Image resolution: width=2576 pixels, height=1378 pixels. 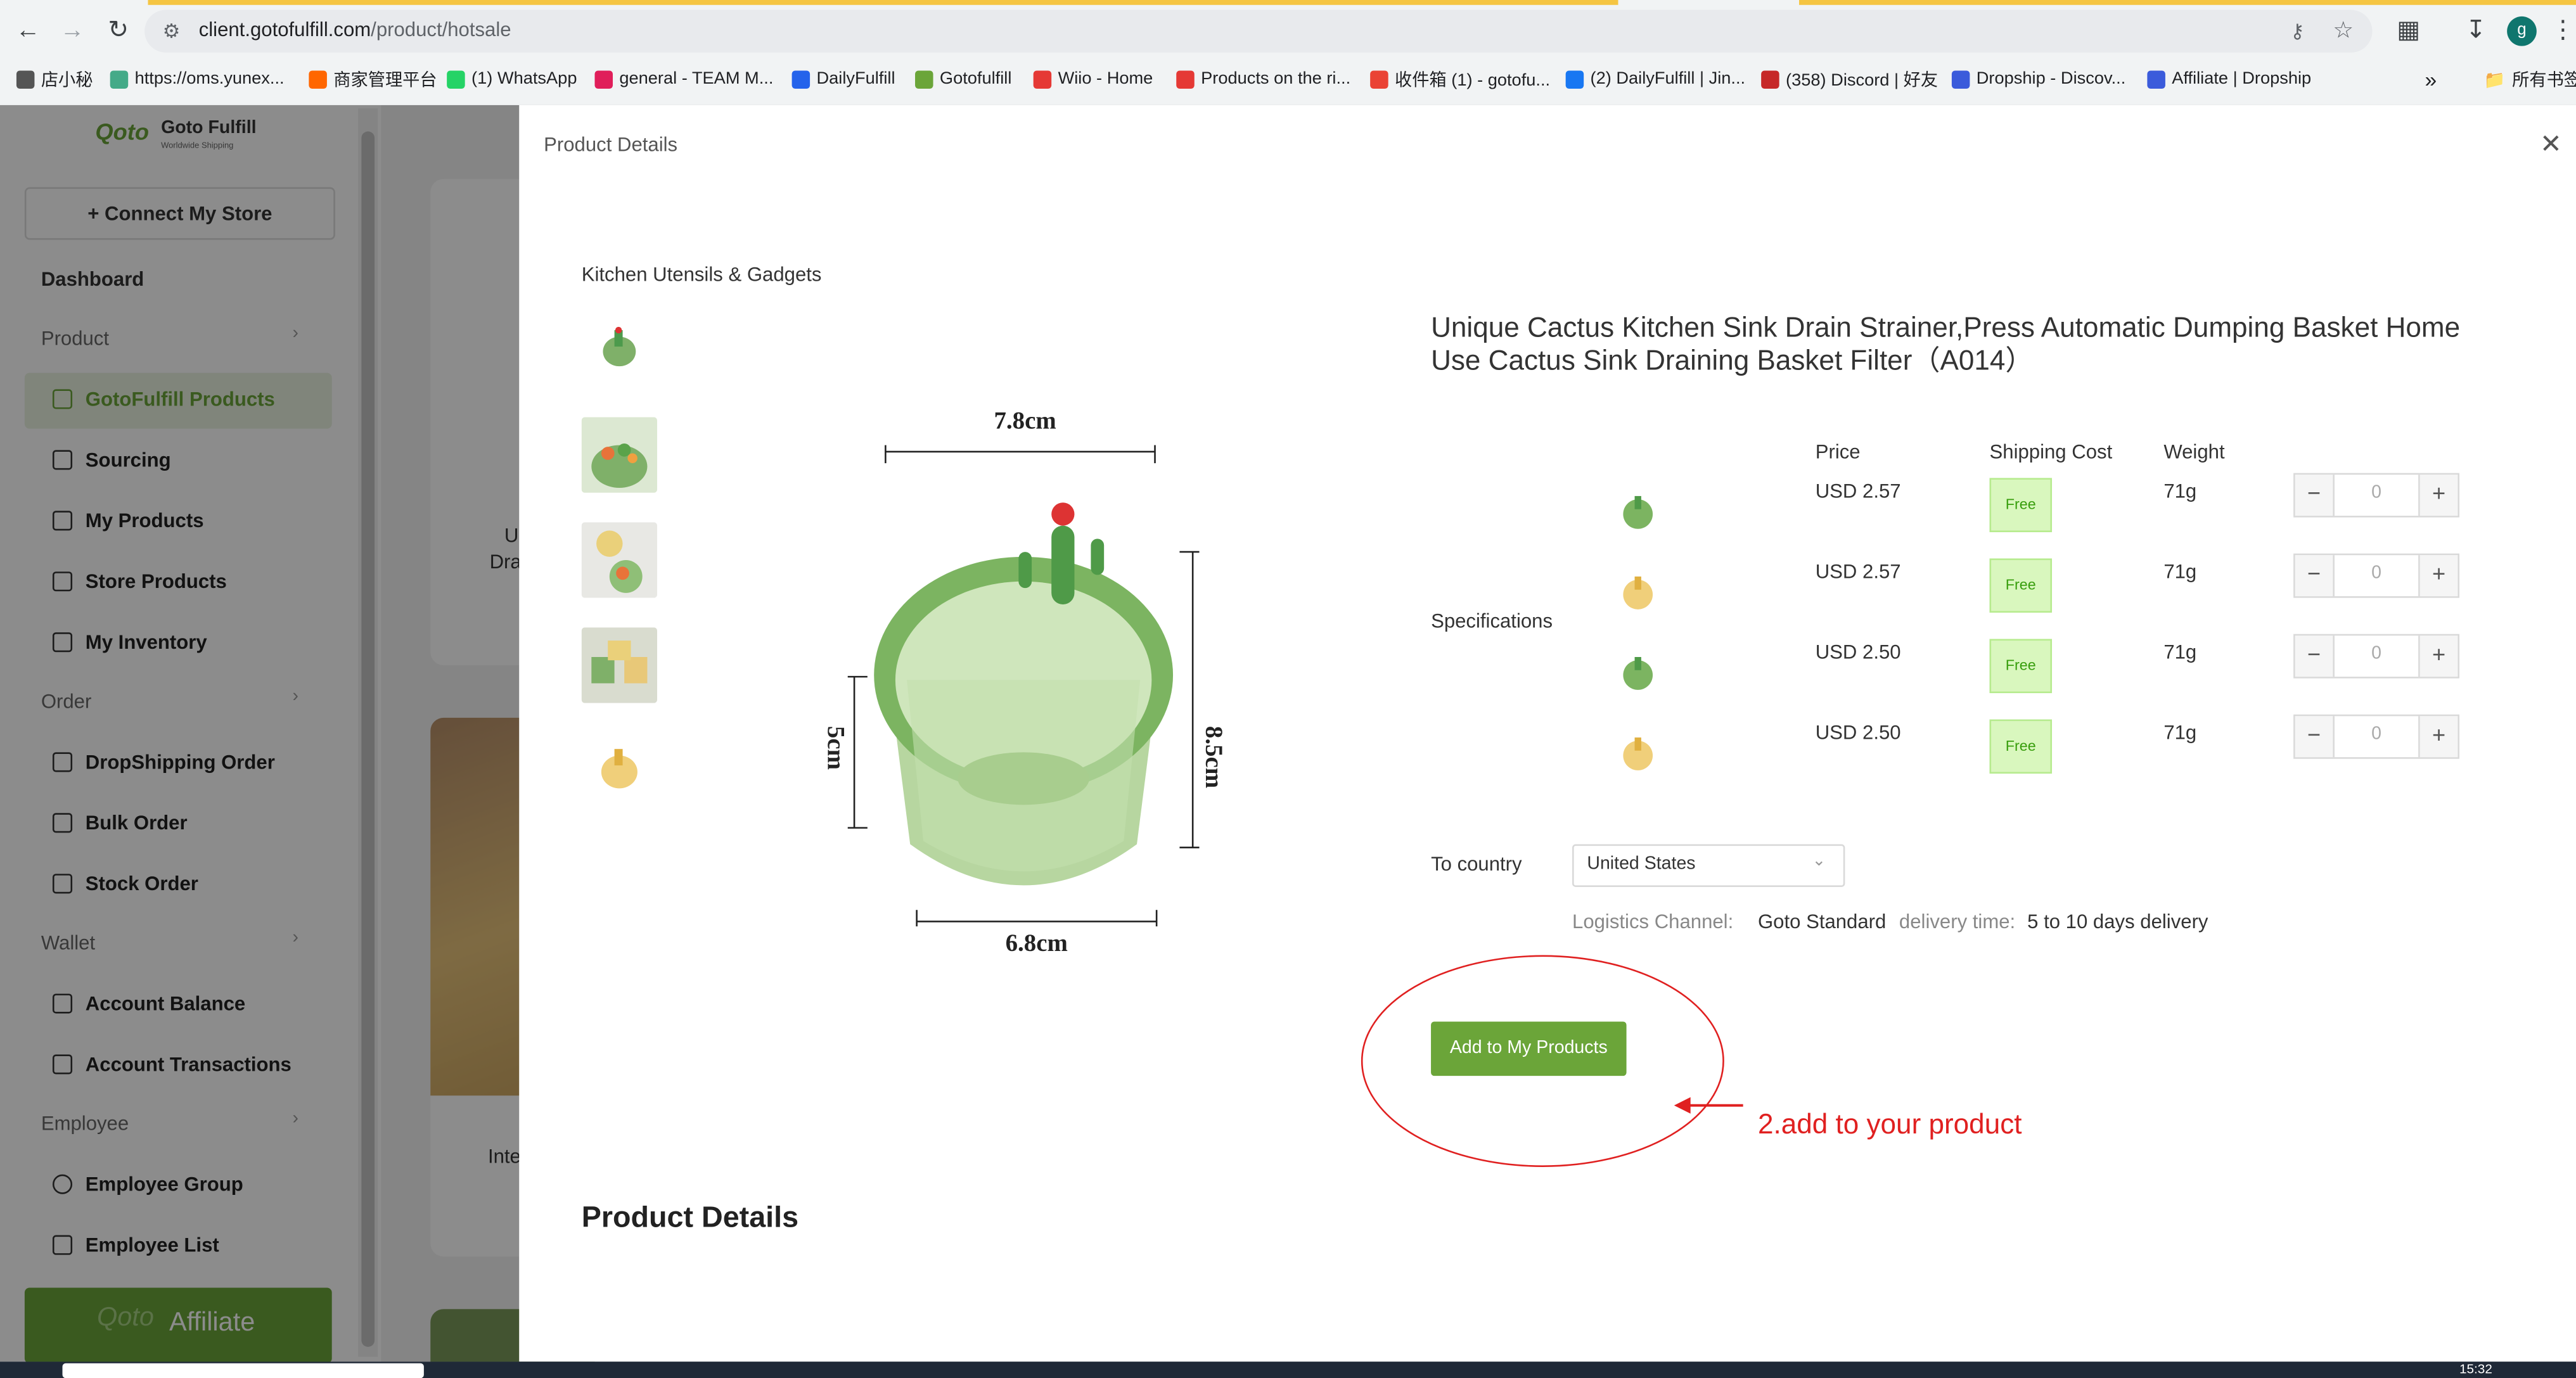 What do you see at coordinates (690, 1217) in the screenshot?
I see `product-details-heading: Product Details` at bounding box center [690, 1217].